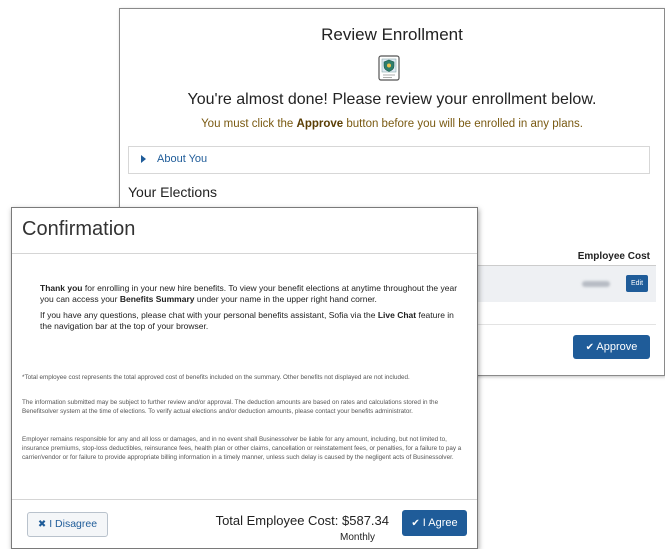 This screenshot has height=549, width=665. I want to click on employee-cost-header: Employee Cost, so click(613, 256).